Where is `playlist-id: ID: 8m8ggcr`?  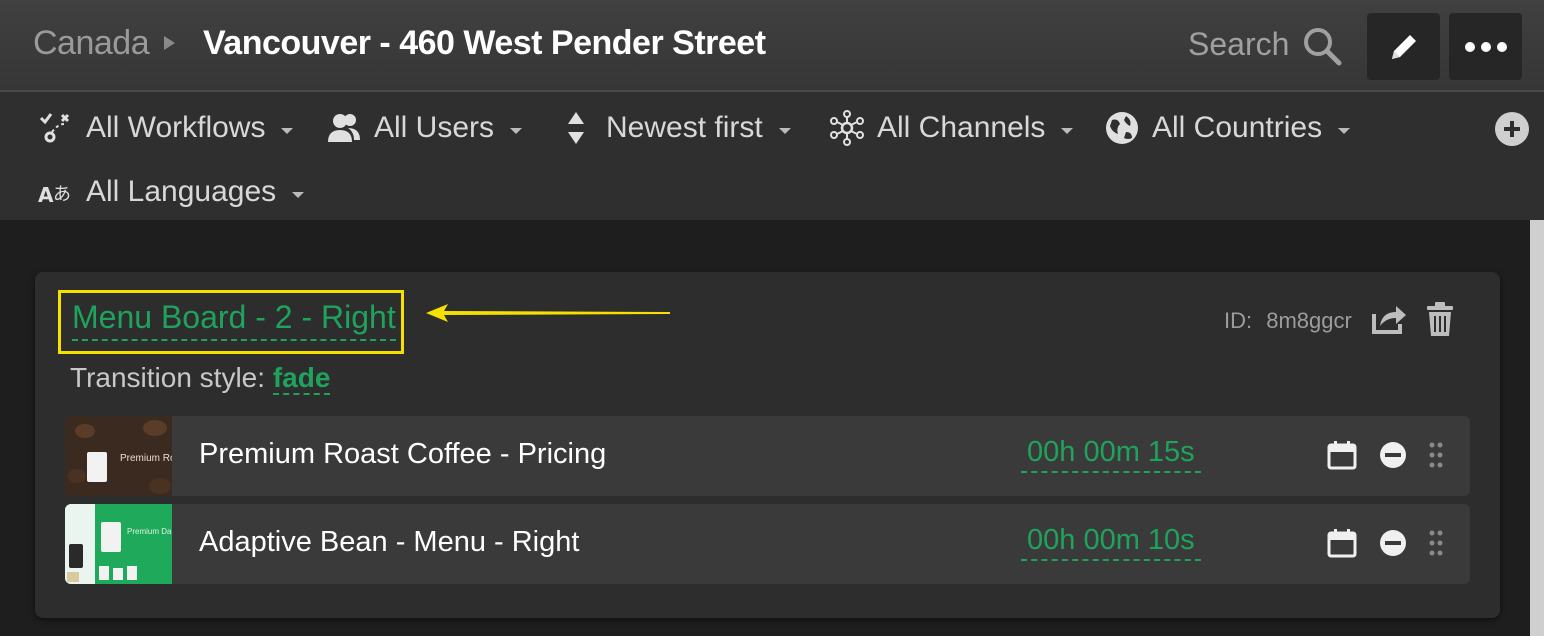 playlist-id: ID: 8m8ggcr is located at coordinates (1288, 321).